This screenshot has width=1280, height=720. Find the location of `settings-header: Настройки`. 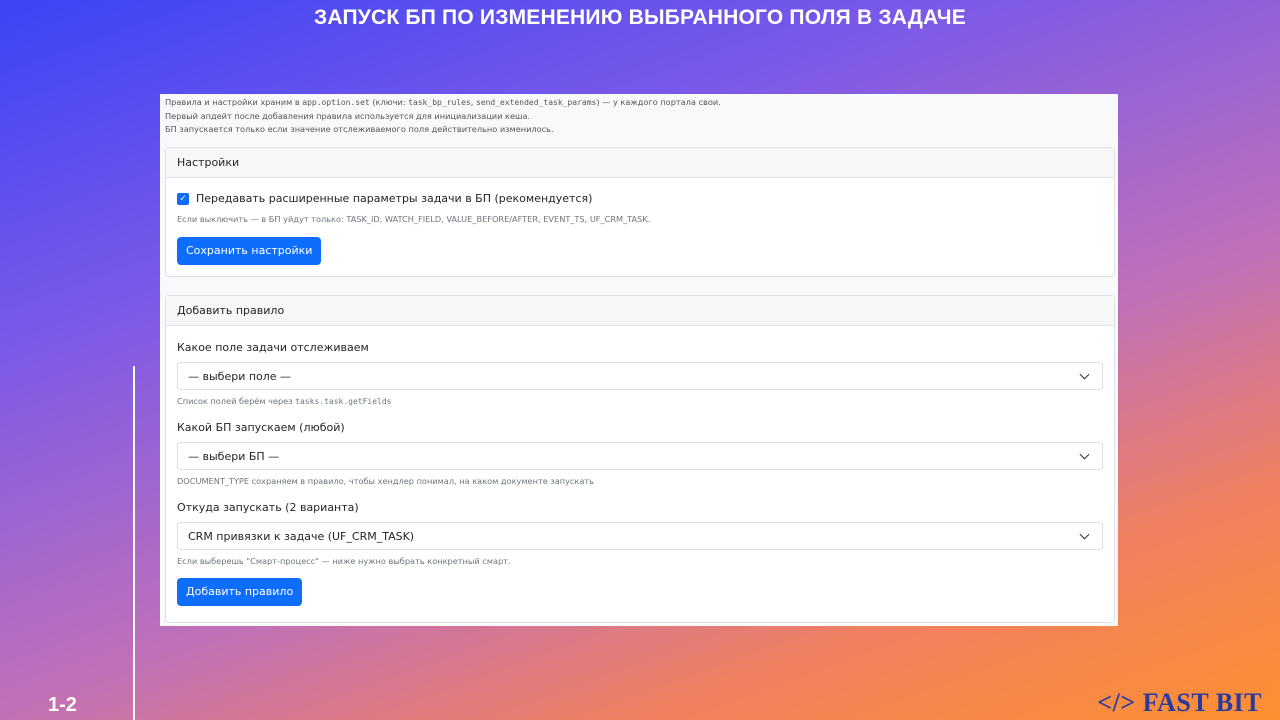

settings-header: Настройки is located at coordinates (640, 163).